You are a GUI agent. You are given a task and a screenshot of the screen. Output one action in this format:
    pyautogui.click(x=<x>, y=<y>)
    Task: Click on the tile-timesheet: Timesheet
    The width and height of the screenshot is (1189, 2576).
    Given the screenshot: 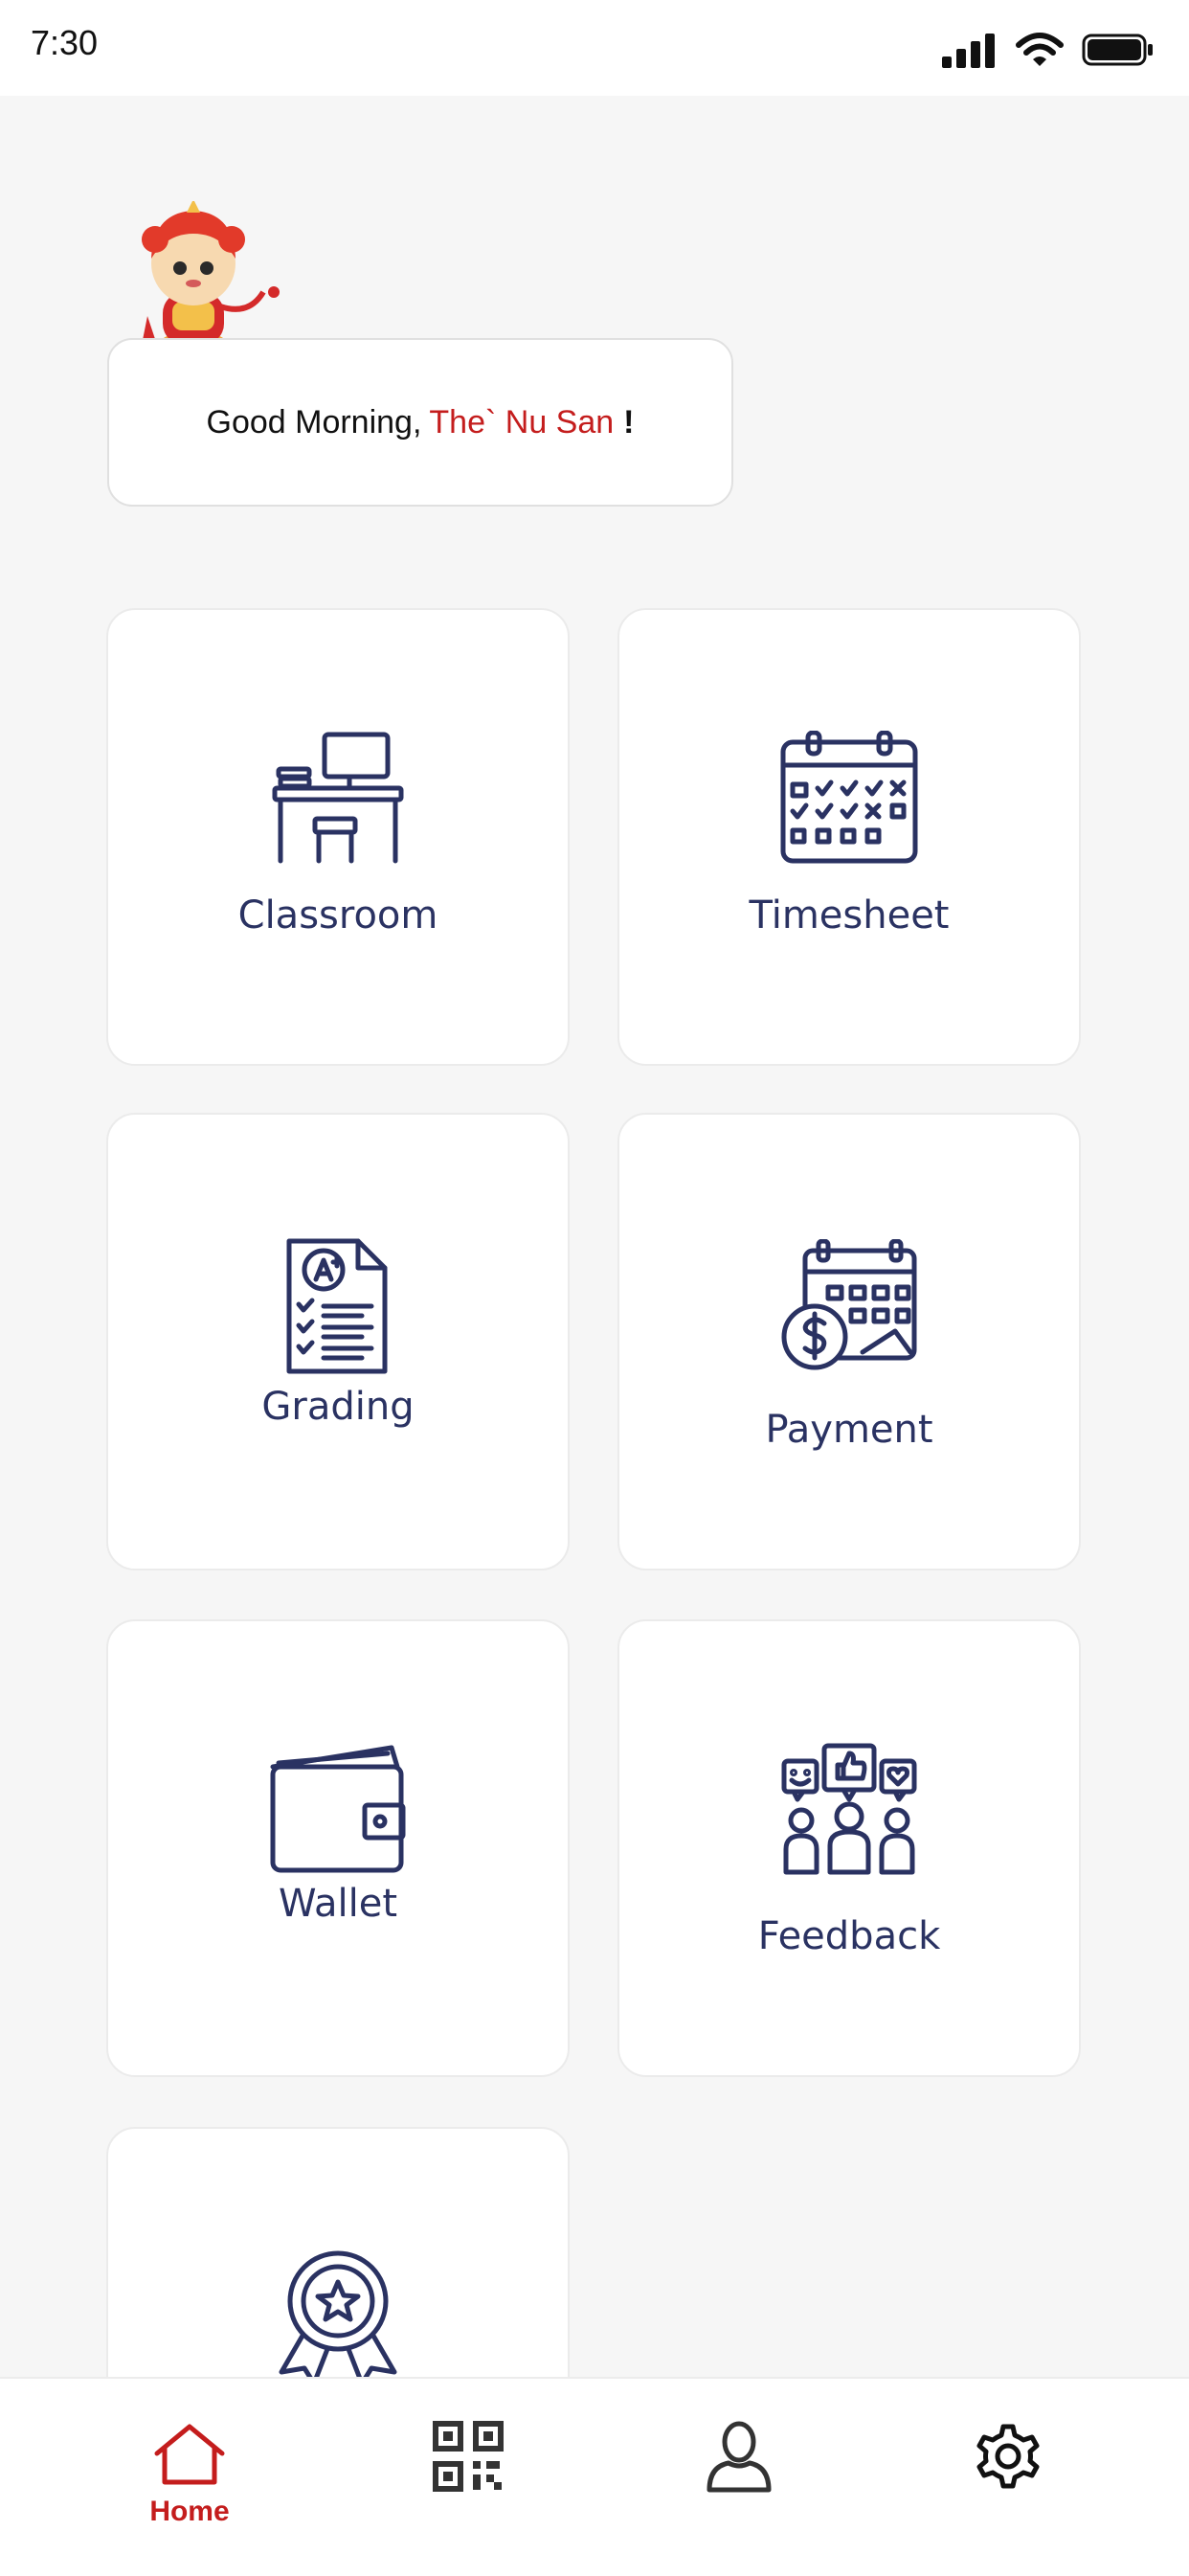 What is the action you would take?
    pyautogui.click(x=849, y=837)
    